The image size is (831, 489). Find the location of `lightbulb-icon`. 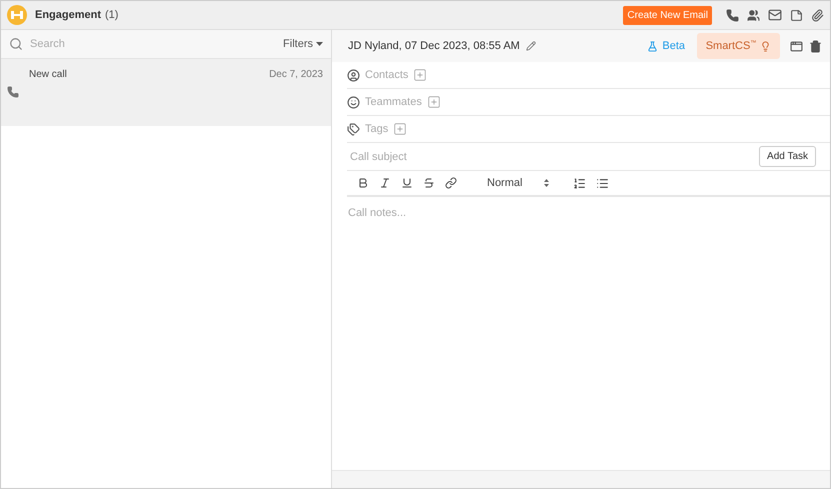

lightbulb-icon is located at coordinates (766, 46).